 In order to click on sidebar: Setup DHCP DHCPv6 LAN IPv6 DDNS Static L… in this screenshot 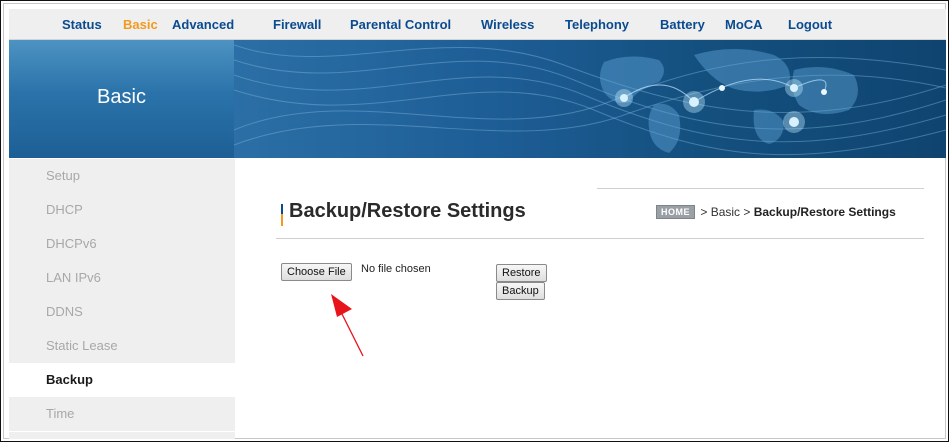, I will do `click(122, 295)`.